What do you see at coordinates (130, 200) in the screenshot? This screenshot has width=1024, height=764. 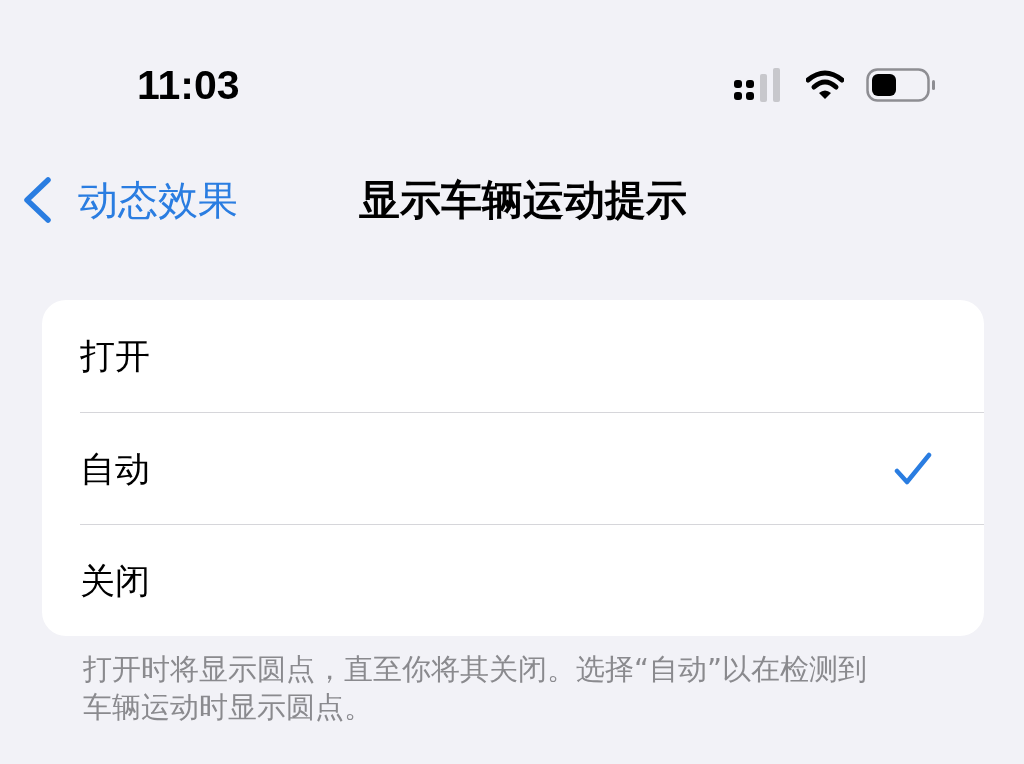 I see `back-button: 动态效果` at bounding box center [130, 200].